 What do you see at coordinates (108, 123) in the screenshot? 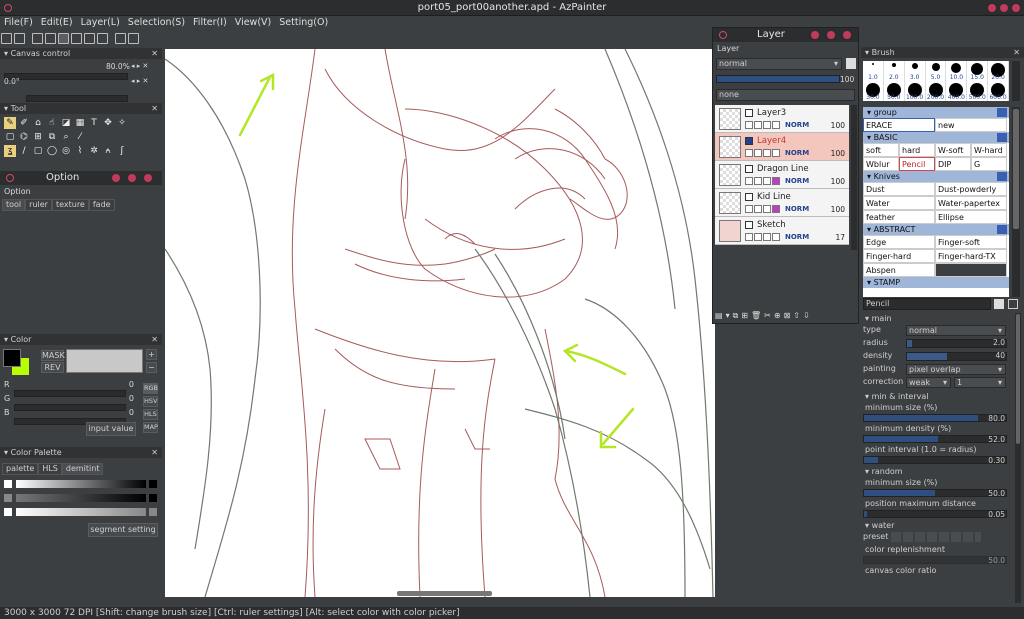
I see `move-tool-icon: ✥` at bounding box center [108, 123].